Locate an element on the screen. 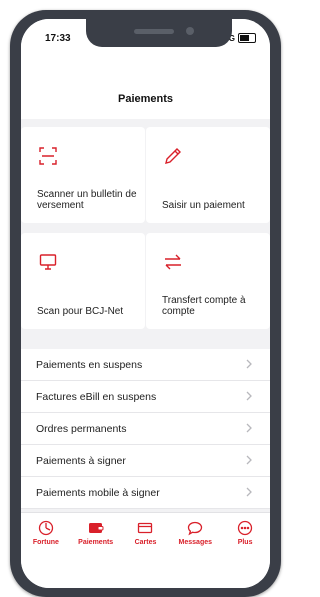 The width and height of the screenshot is (320, 597). list-item-label: Ordres permanents is located at coordinates (81, 429).